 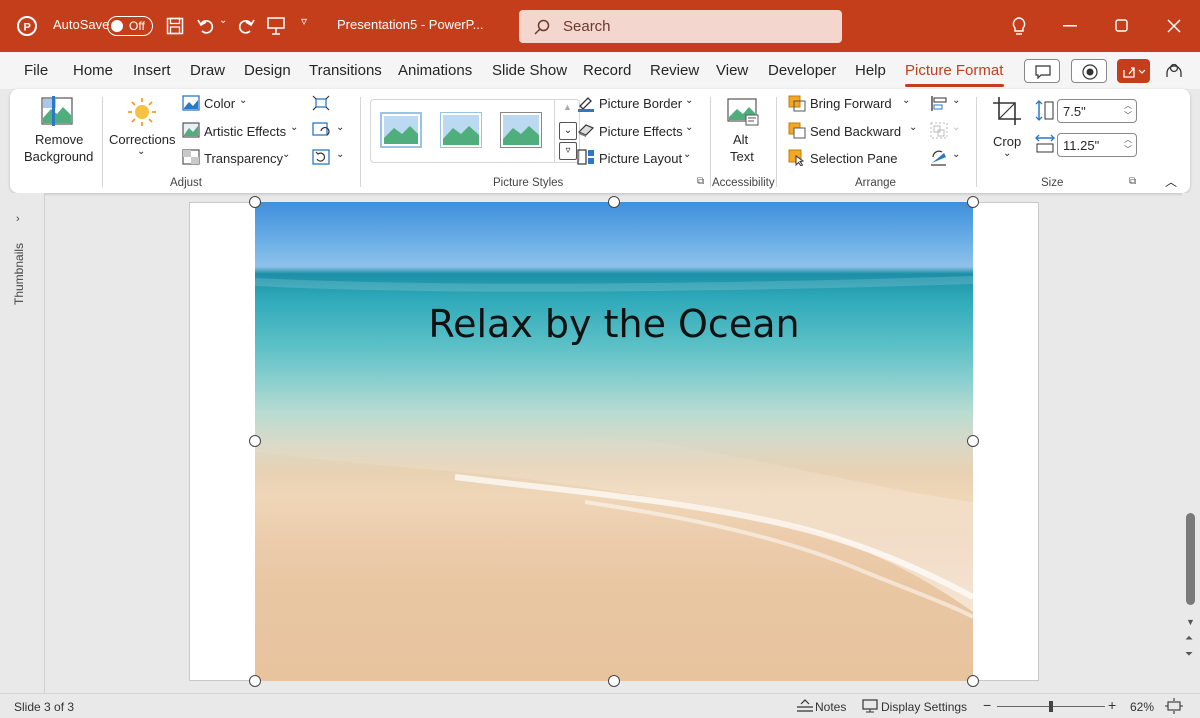 I want to click on bring-forward-label: Bring Forward, so click(x=851, y=103).